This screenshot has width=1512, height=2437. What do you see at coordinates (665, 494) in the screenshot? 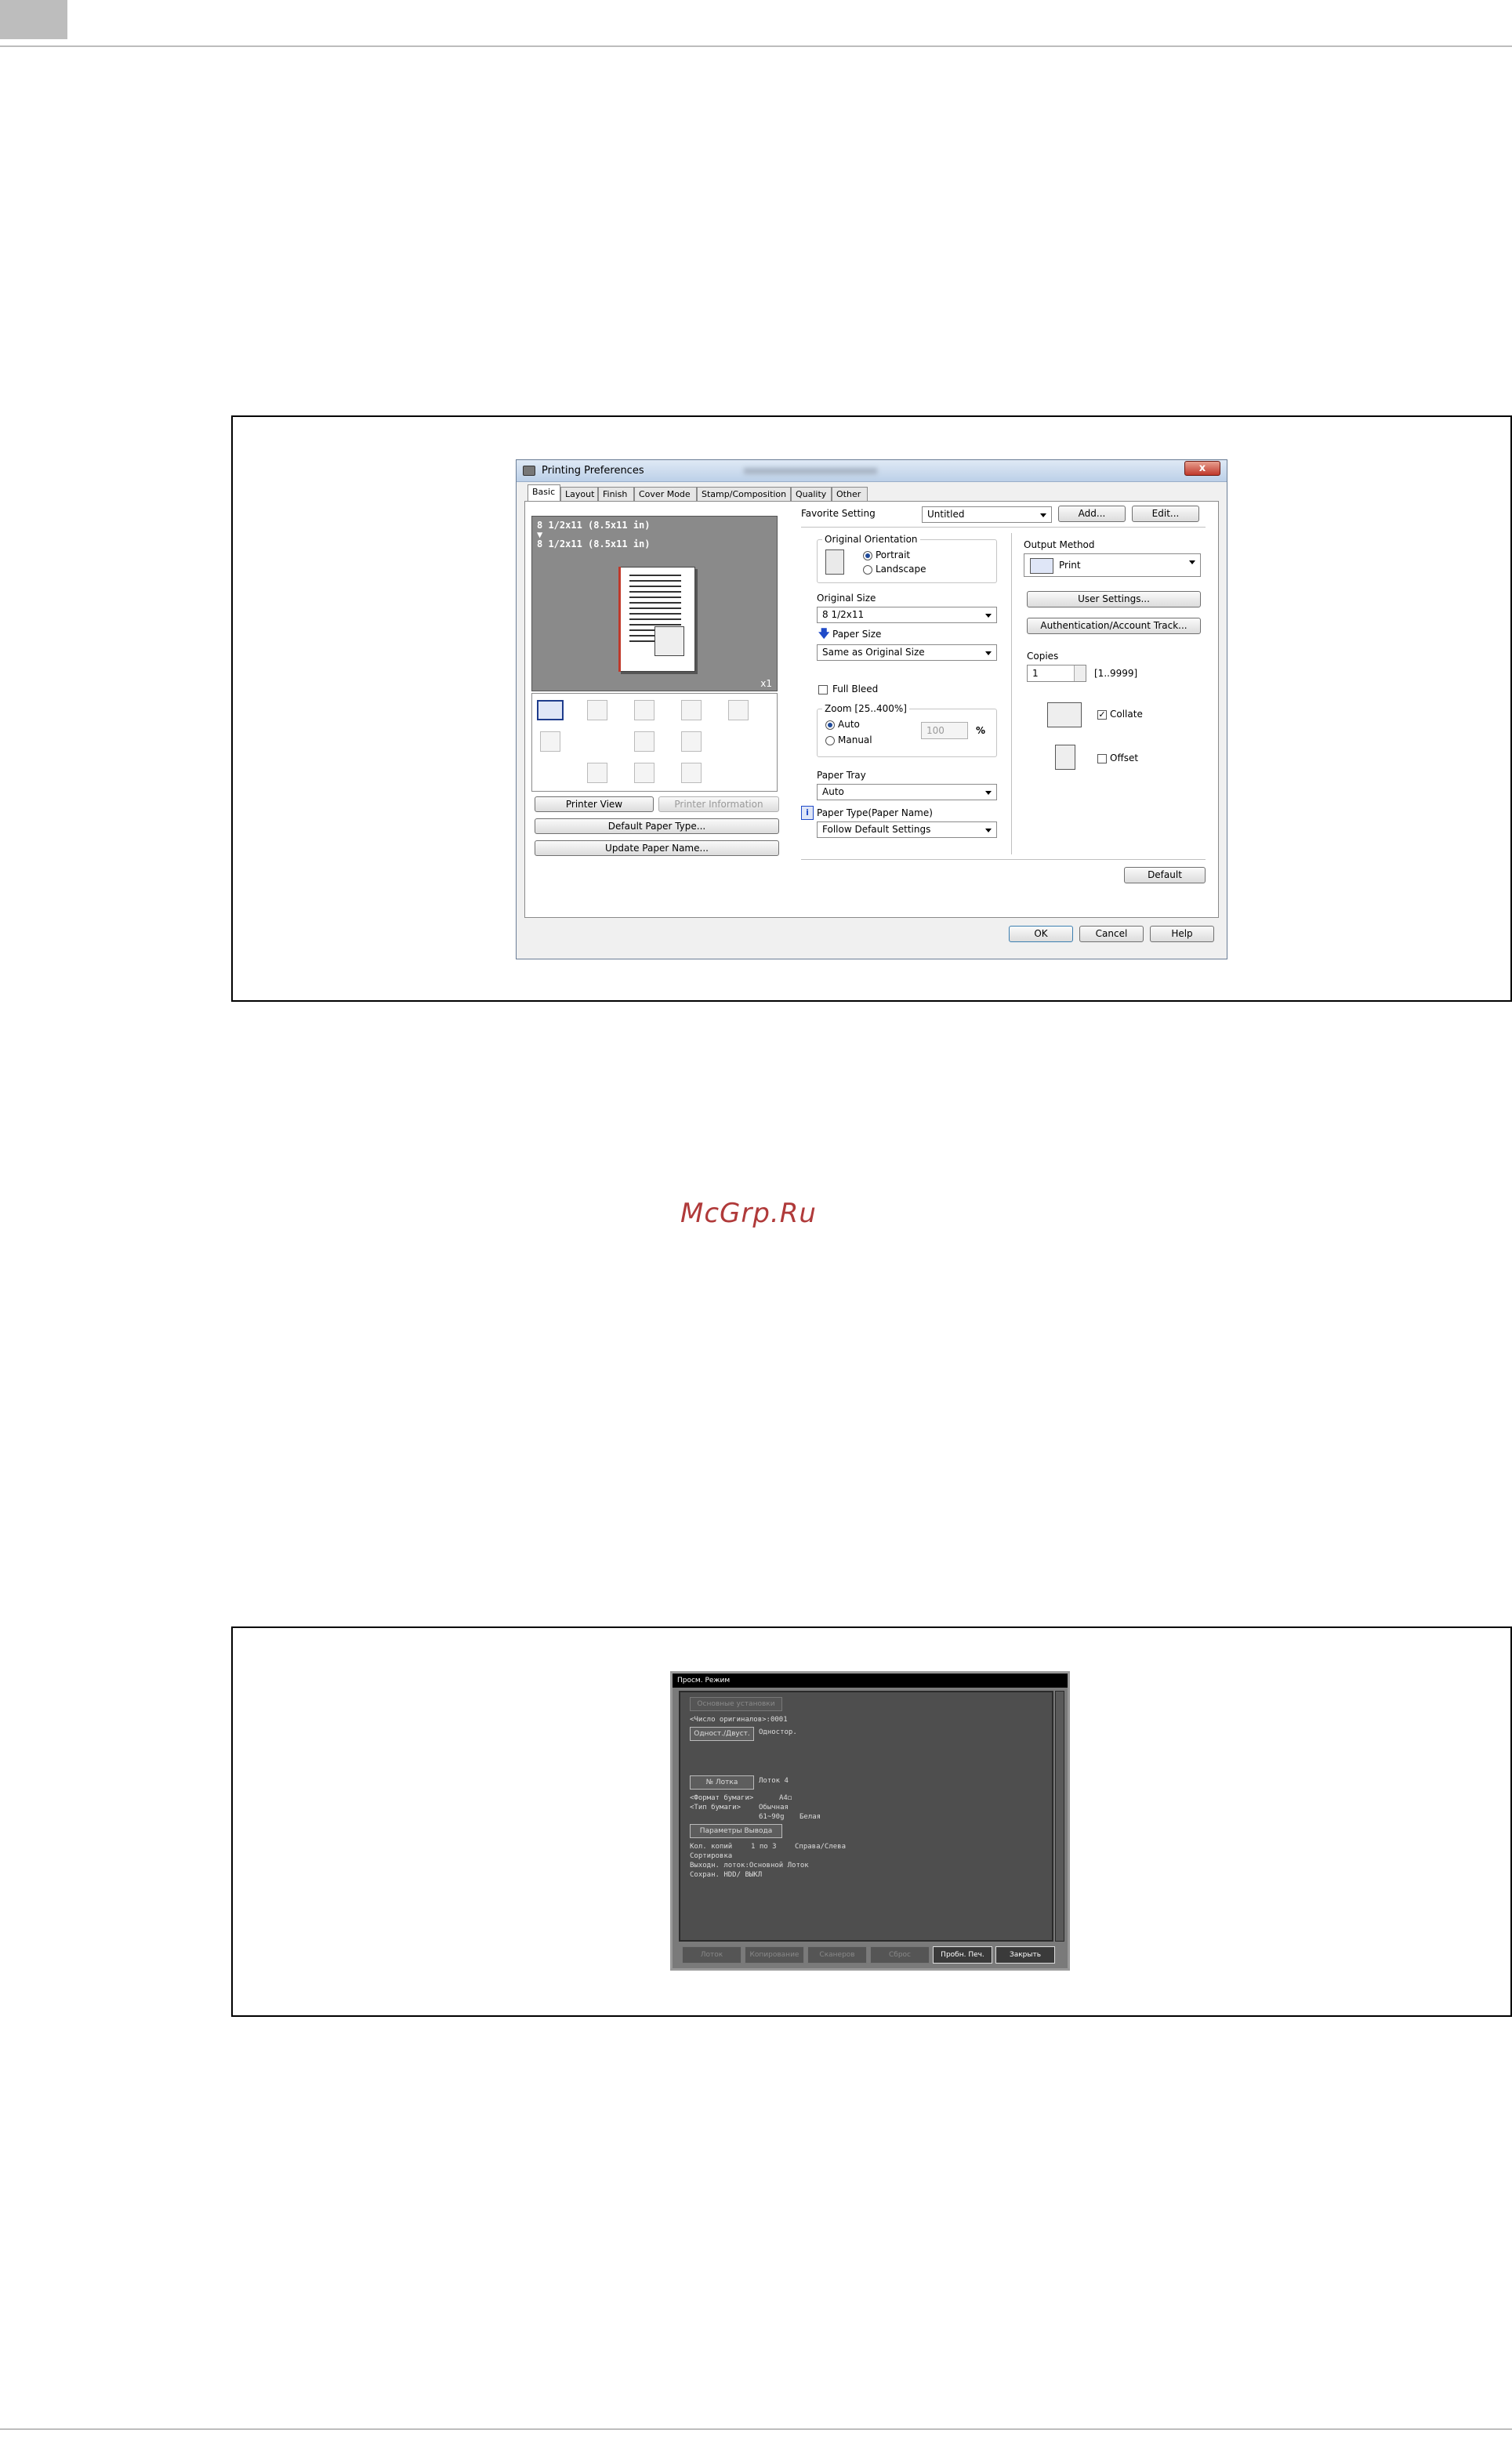
I see `tab-cover-mode: Cover Mode` at bounding box center [665, 494].